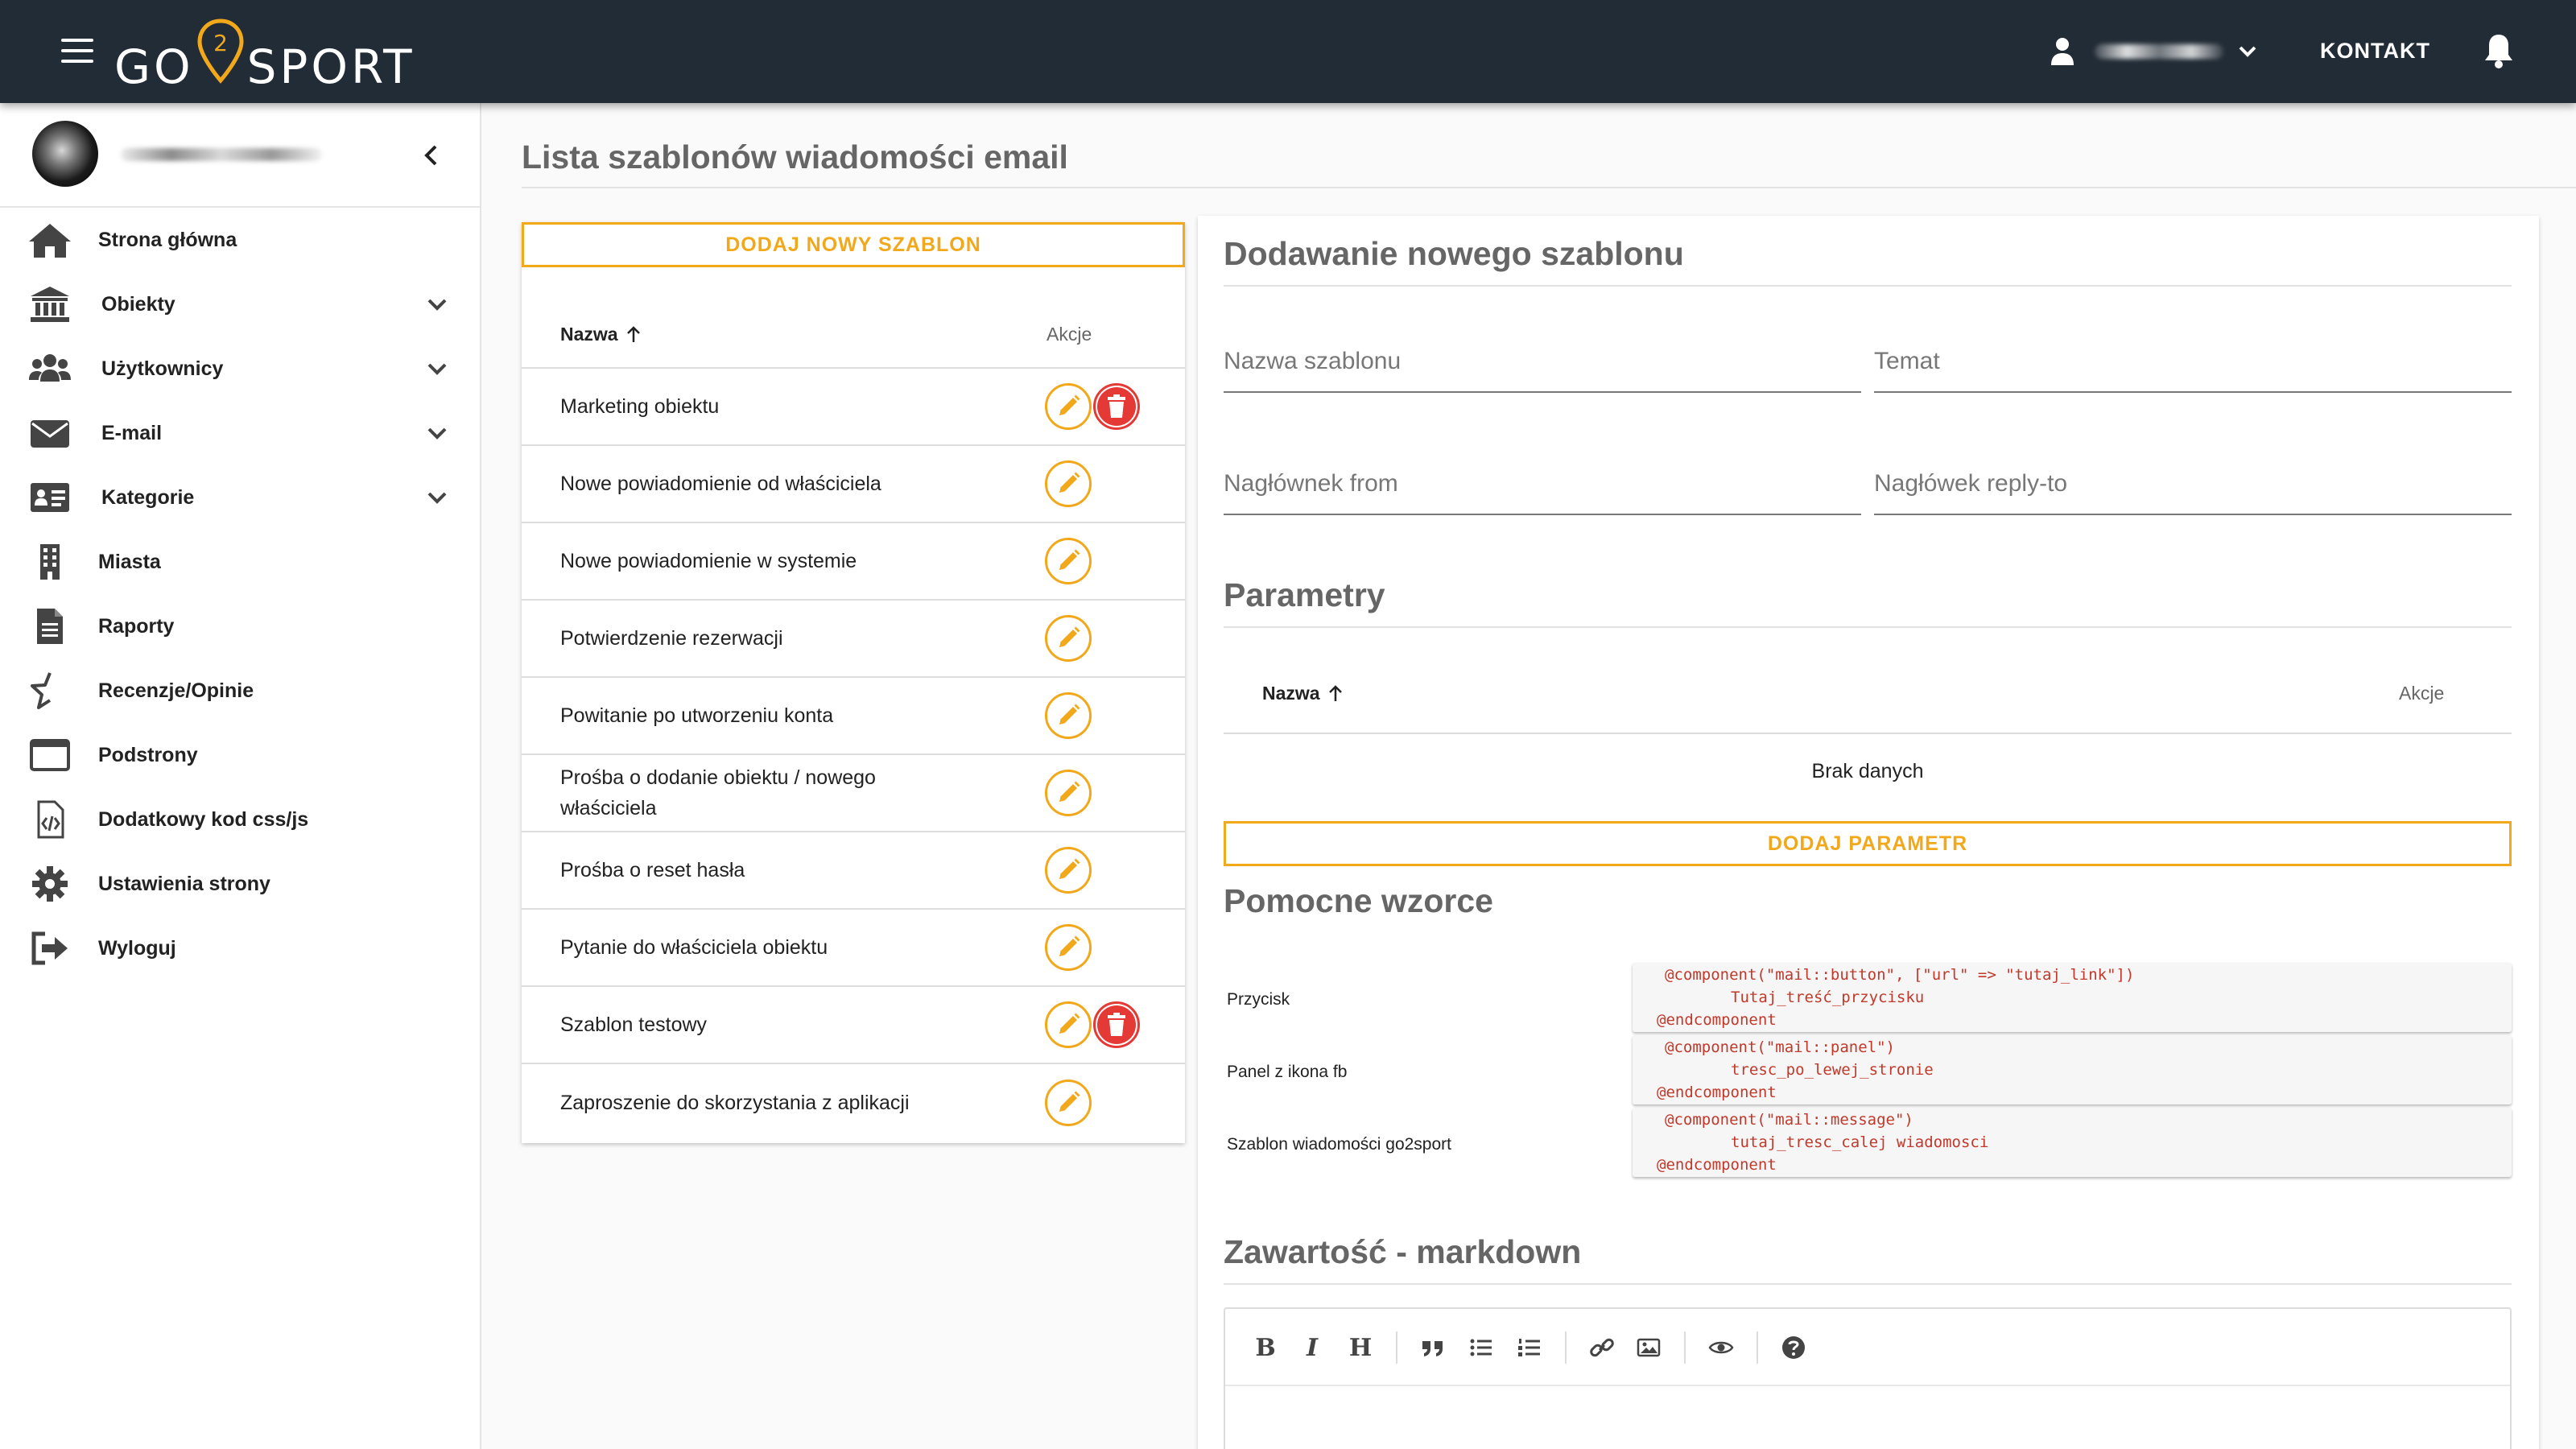  What do you see at coordinates (708, 561) in the screenshot?
I see `template-name: Nowe powiadomienie w systemie` at bounding box center [708, 561].